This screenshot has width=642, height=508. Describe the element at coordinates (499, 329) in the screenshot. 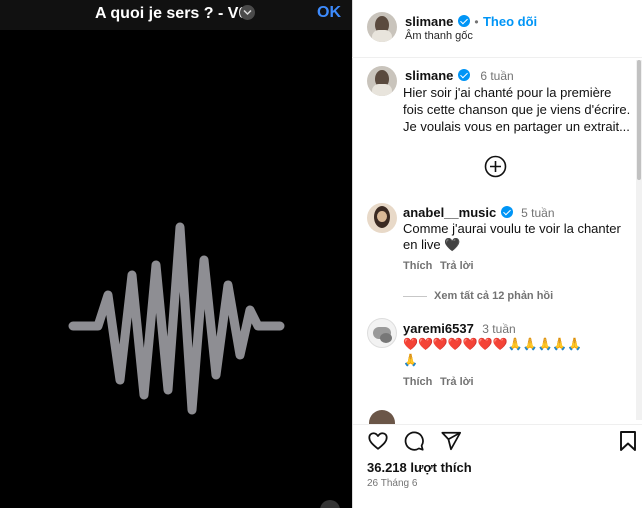

I see `comment-time: 3 tuần` at that location.